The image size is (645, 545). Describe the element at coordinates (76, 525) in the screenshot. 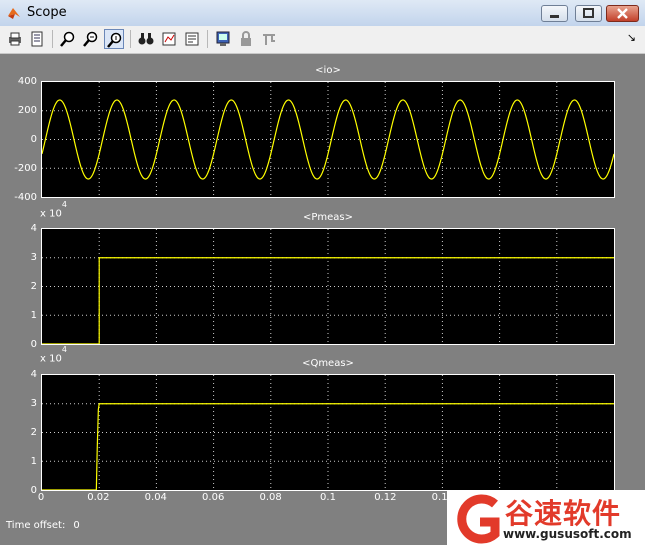

I see `time-offset-value: 0` at that location.